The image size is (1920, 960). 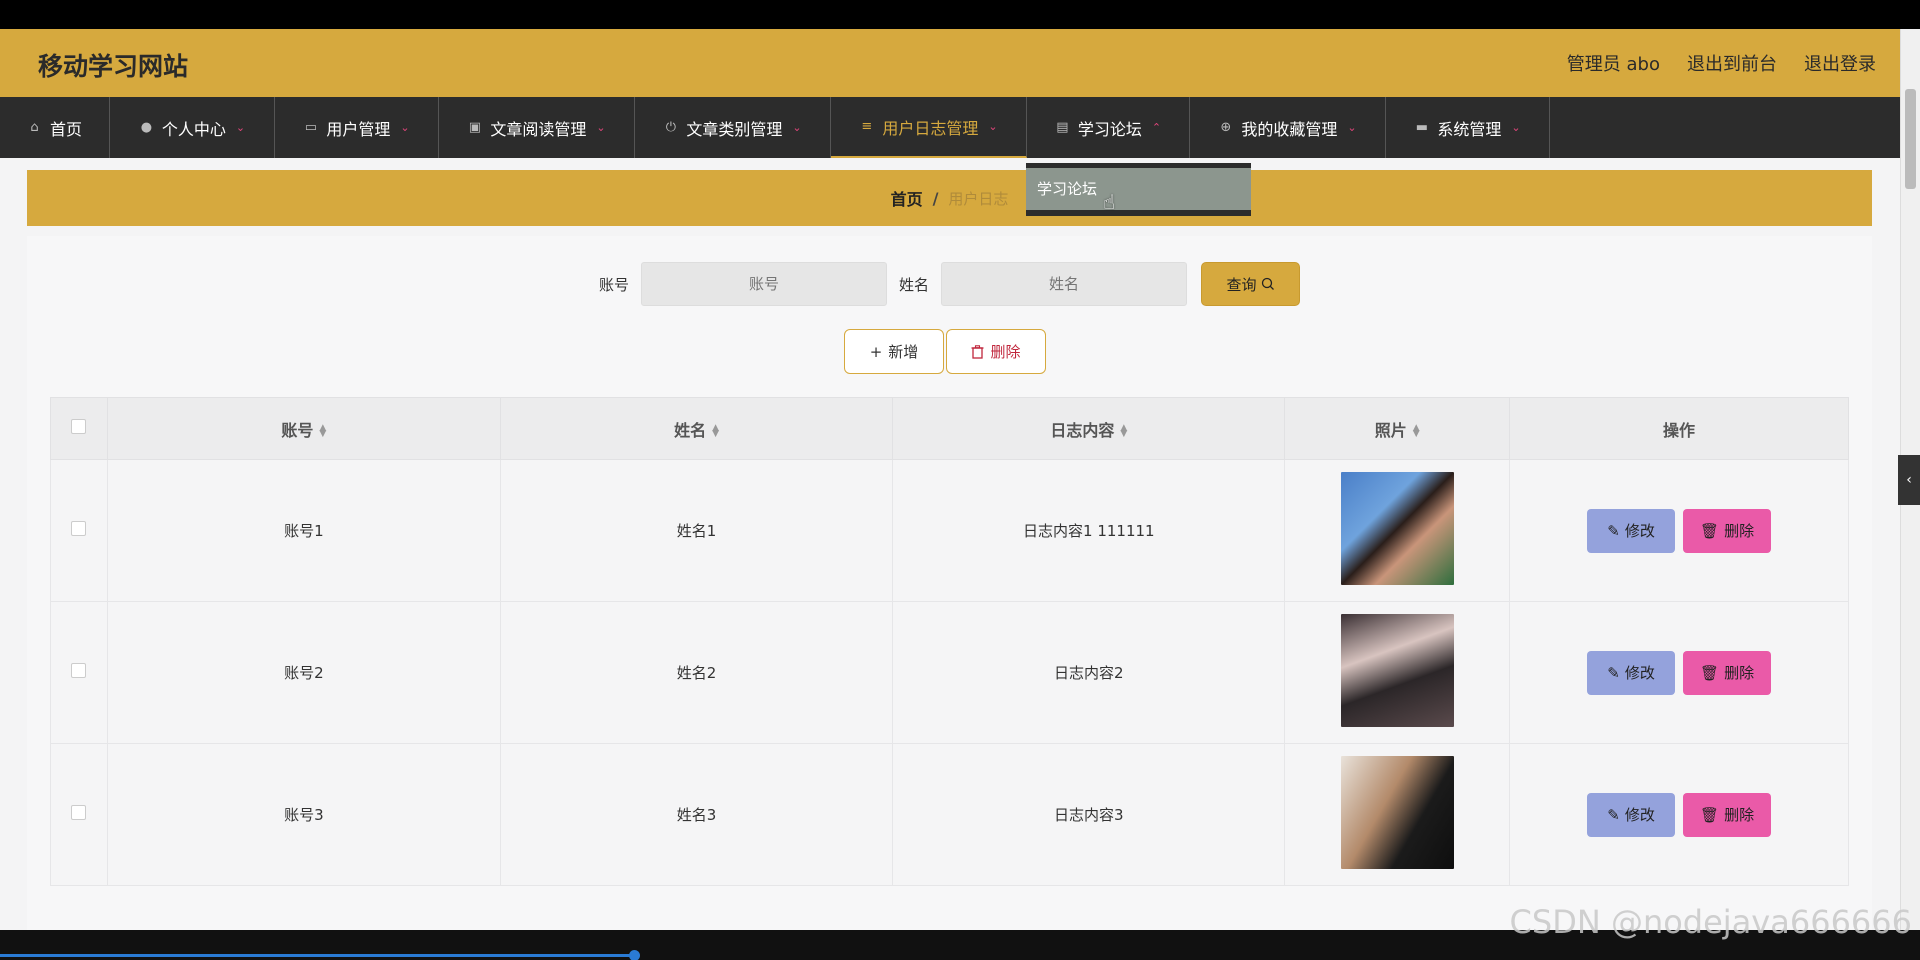 I want to click on nav-item-user-log: ≡ 用户日志管理 ⌄, so click(x=929, y=127).